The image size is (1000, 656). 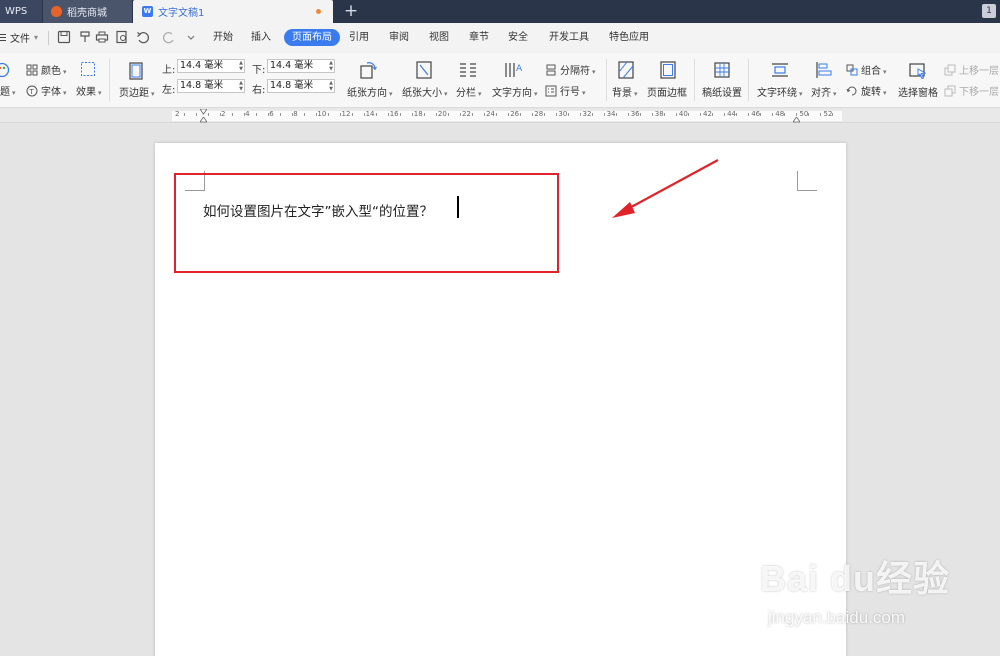 What do you see at coordinates (295, 114) in the screenshot?
I see `ruler-number: 8` at bounding box center [295, 114].